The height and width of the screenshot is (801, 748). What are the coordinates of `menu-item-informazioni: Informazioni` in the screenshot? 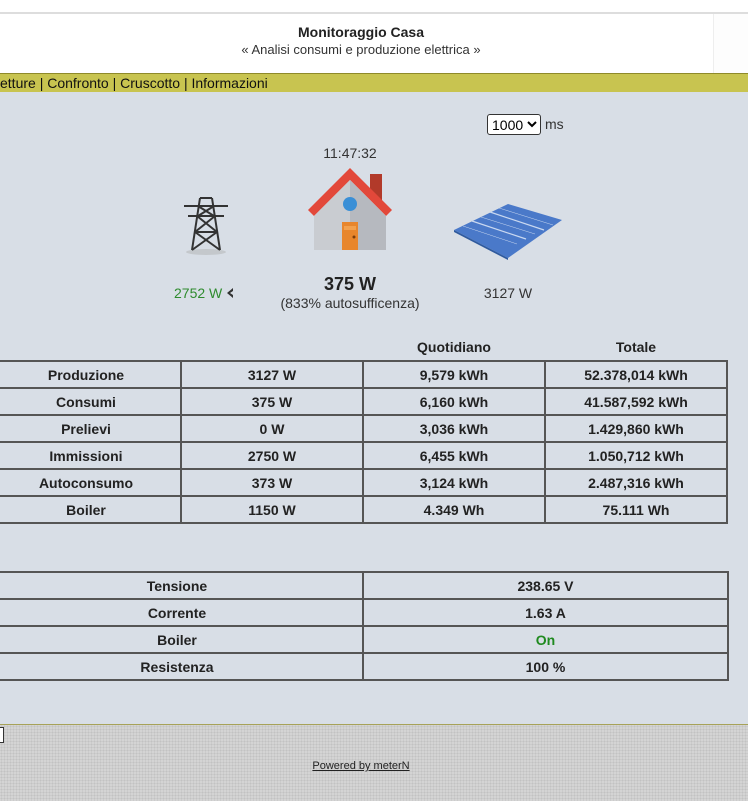 It's located at (229, 83).